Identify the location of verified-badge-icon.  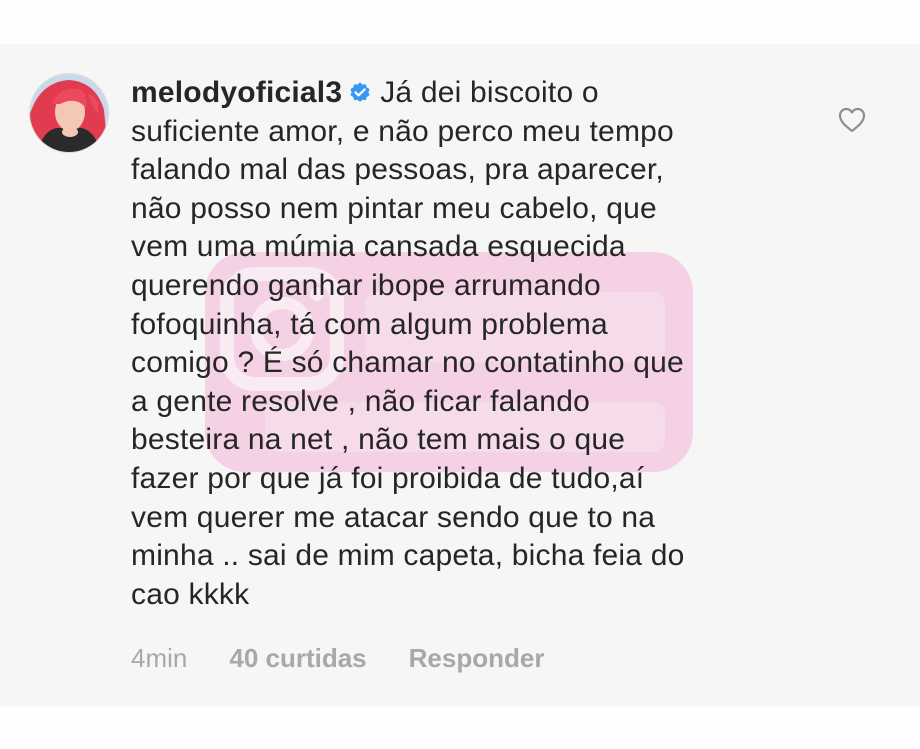
(360, 92).